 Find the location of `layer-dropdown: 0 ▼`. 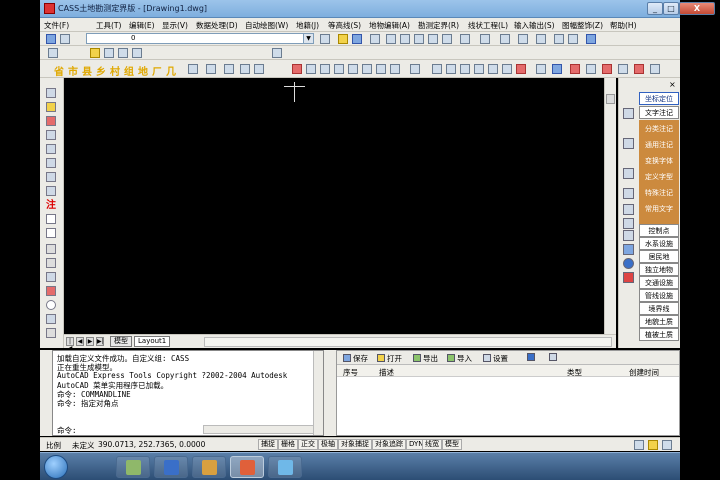

layer-dropdown: 0 ▼ is located at coordinates (200, 38).